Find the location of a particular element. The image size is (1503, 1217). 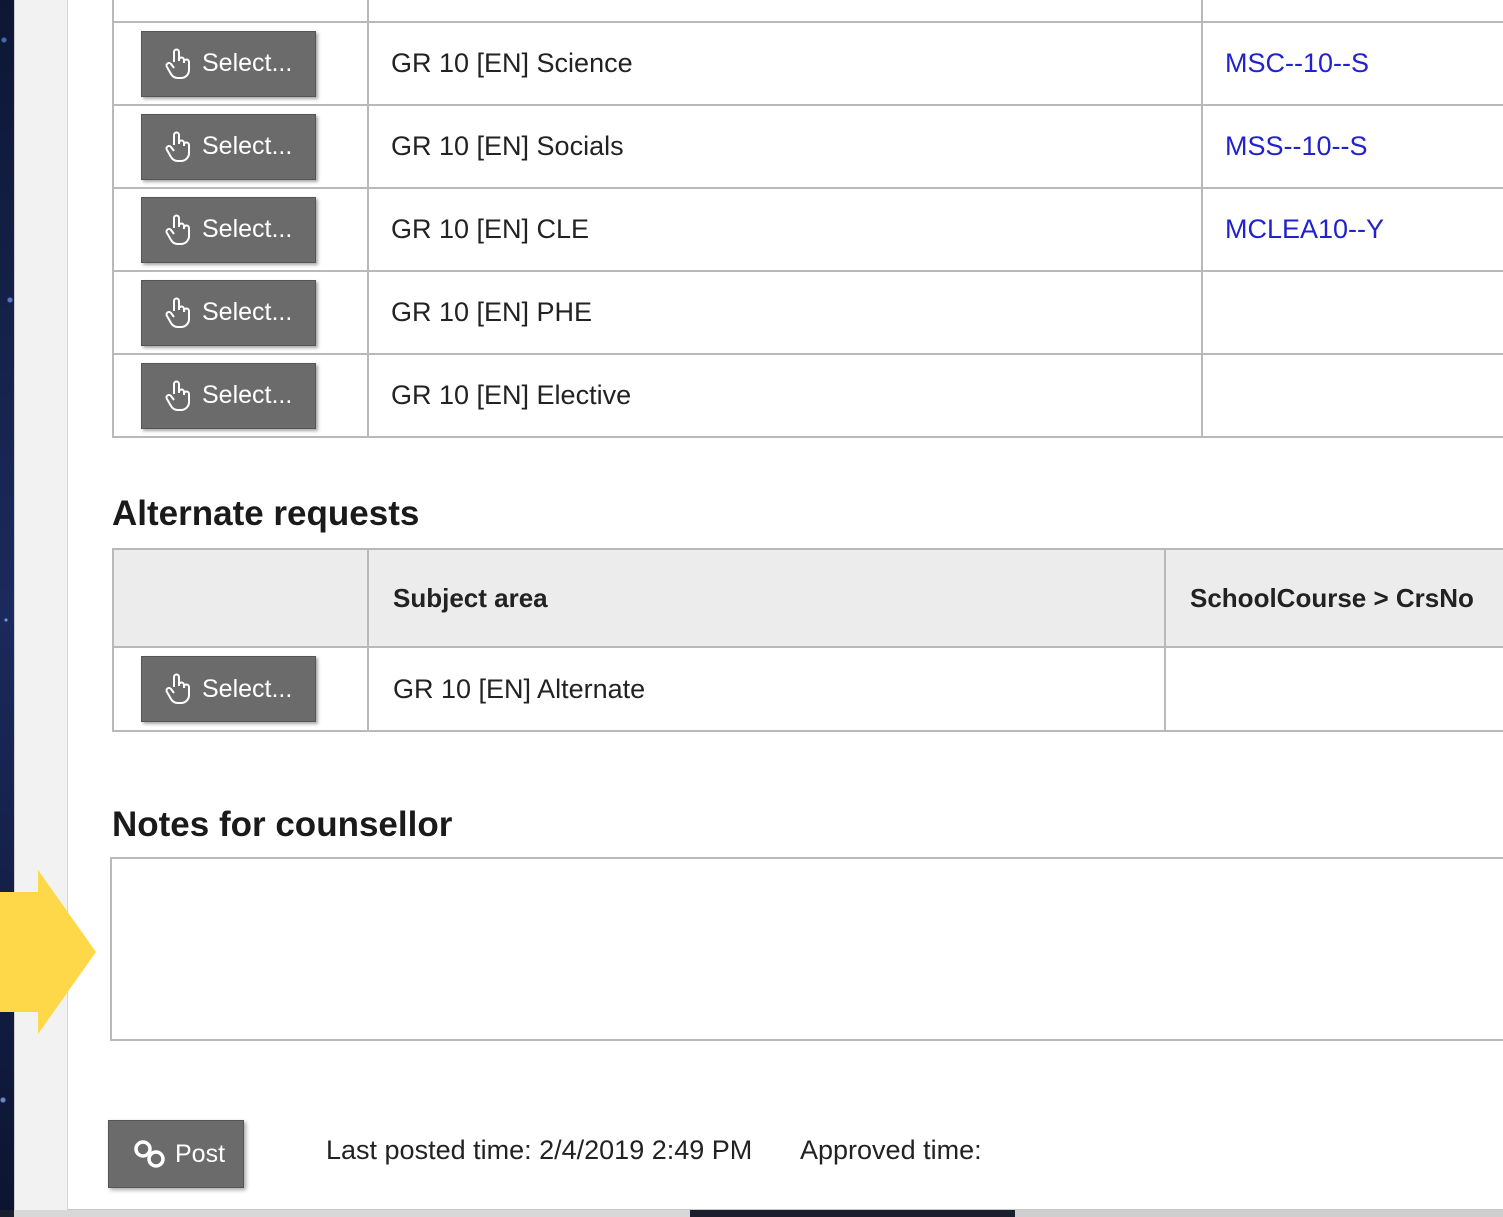

notes-heading: Notes for counsellor is located at coordinates (282, 824).